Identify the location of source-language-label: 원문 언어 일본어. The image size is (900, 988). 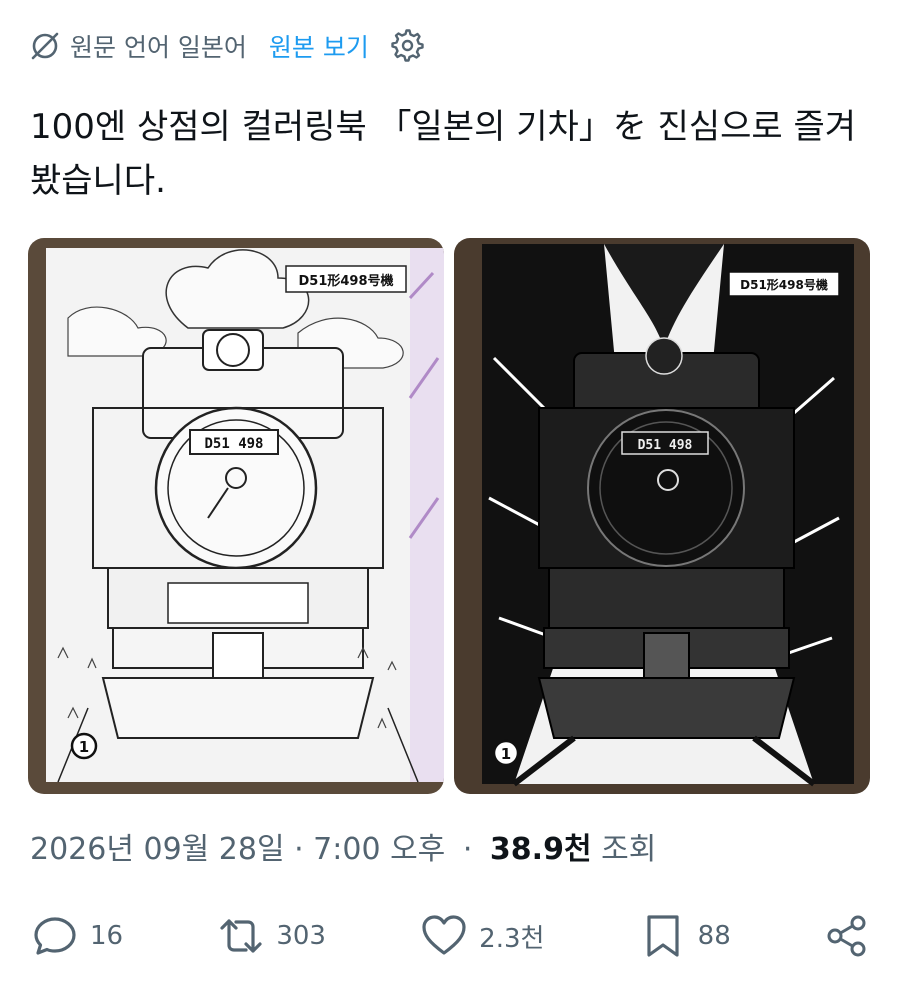
(158, 47).